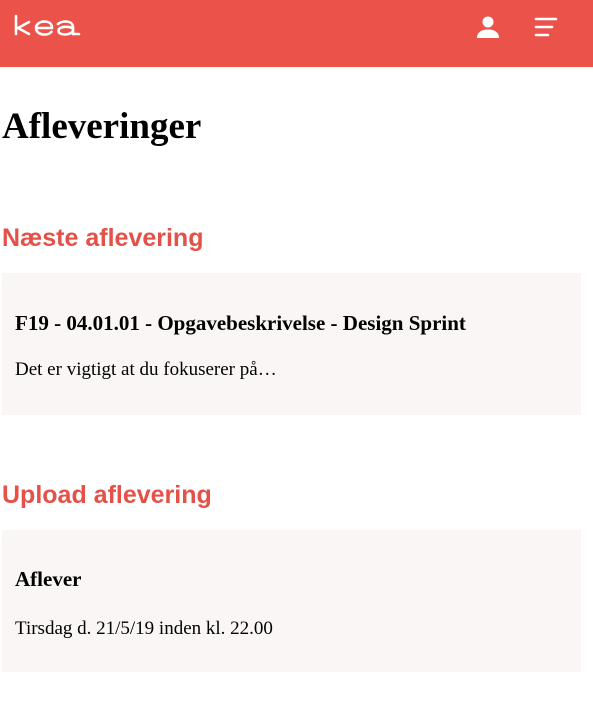  I want to click on upload-heading: Upload aflevering, so click(107, 495).